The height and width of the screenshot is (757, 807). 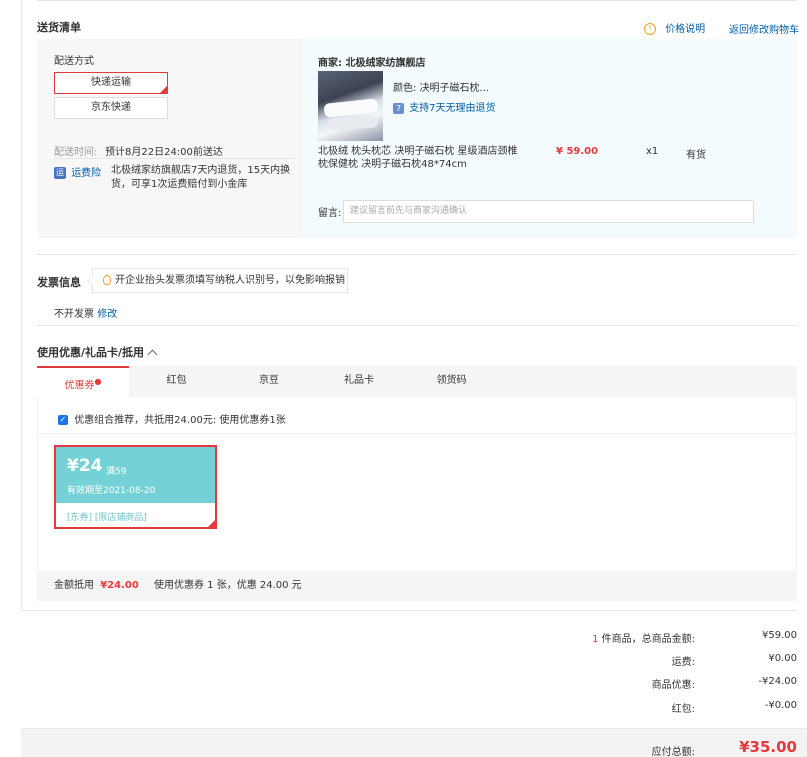 I want to click on method-label: 配送方式, so click(x=74, y=61).